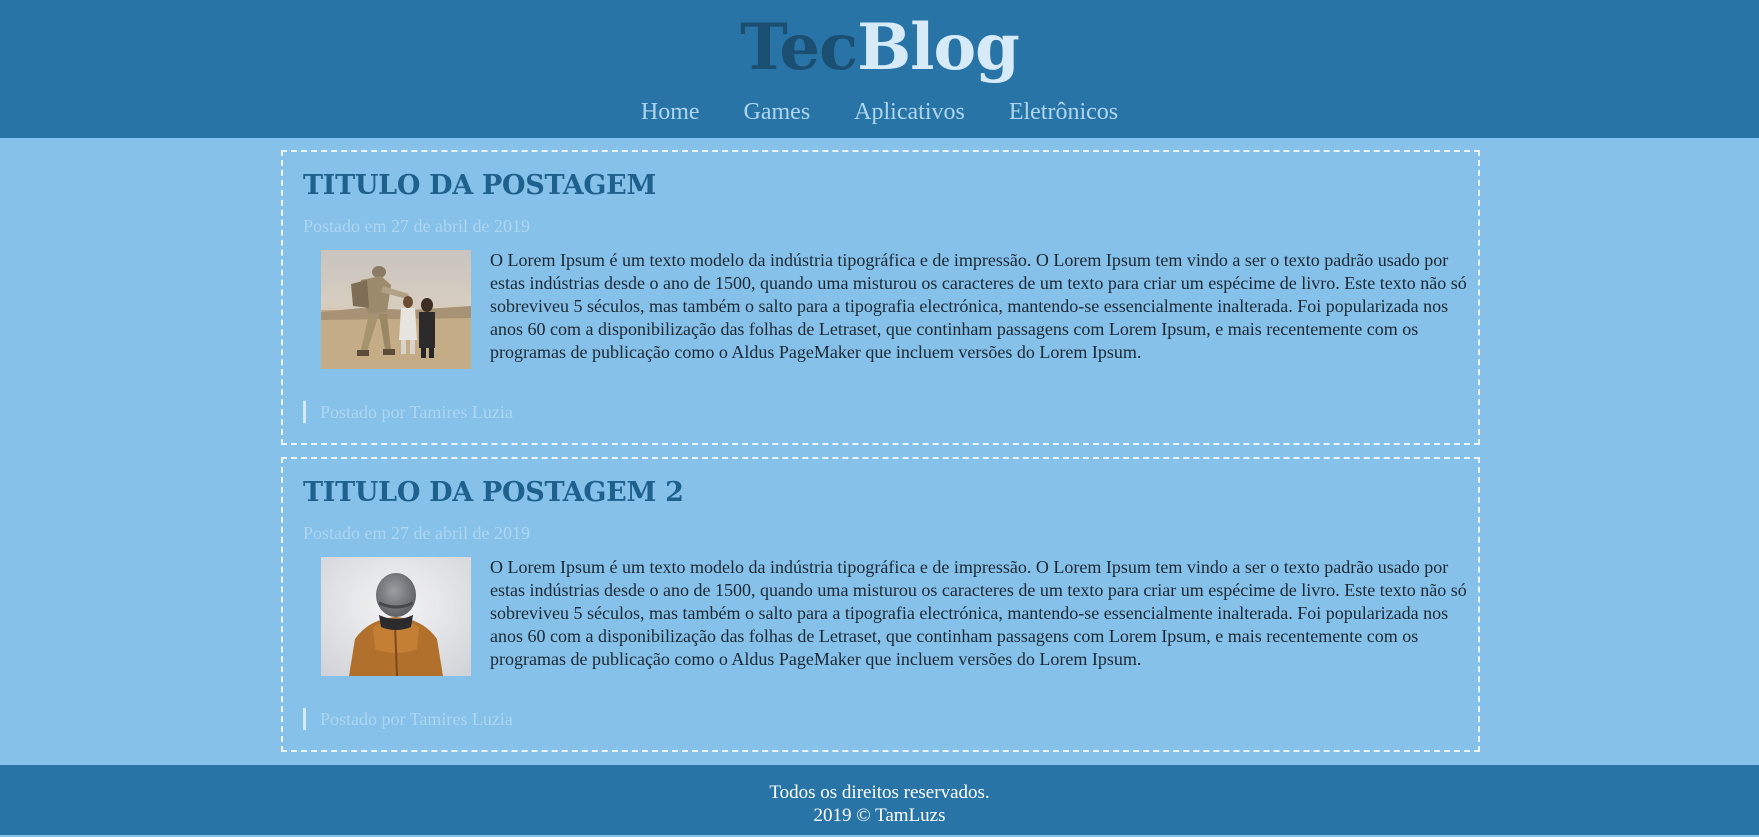 The height and width of the screenshot is (837, 1759). Describe the element at coordinates (1063, 112) in the screenshot. I see `nav-eletronicos-link: Eletrônicos` at that location.